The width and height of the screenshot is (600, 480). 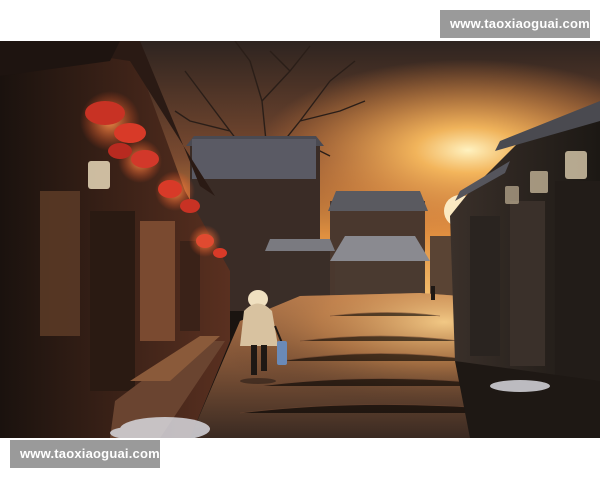 I want to click on distant-figure, so click(x=433, y=293).